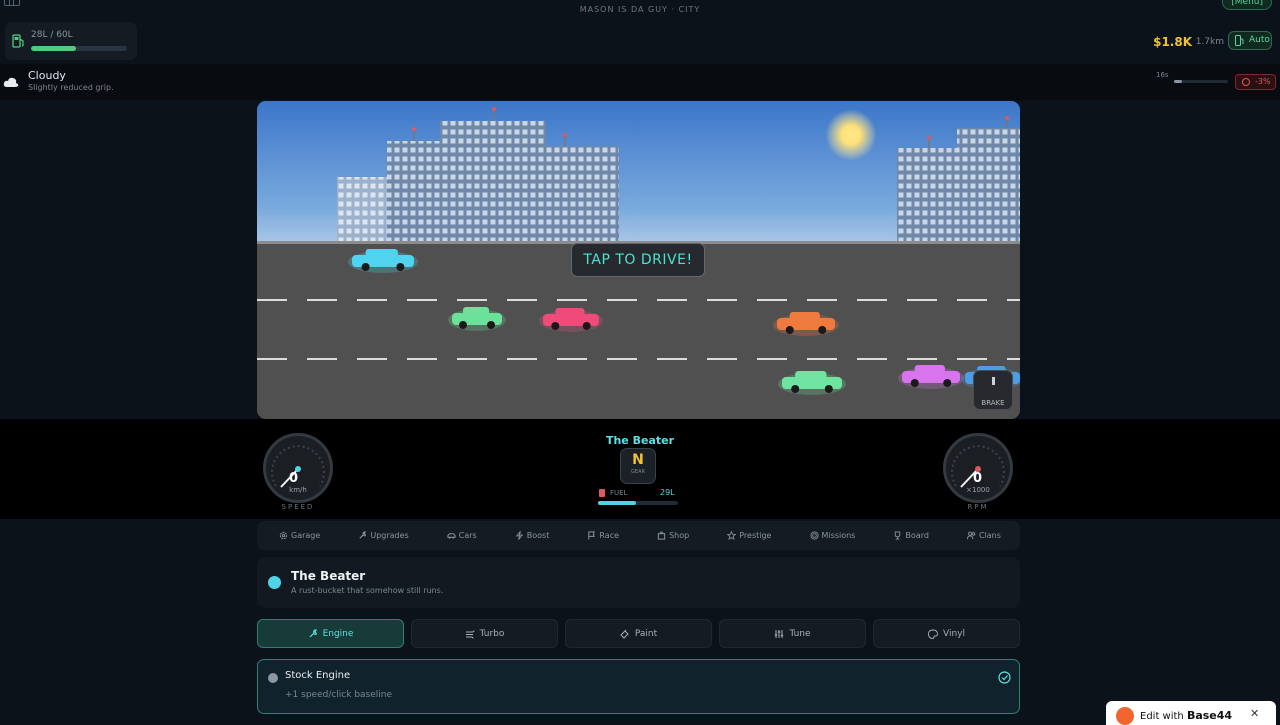 This screenshot has height=725, width=1280. I want to click on nav-cars: Cars, so click(462, 535).